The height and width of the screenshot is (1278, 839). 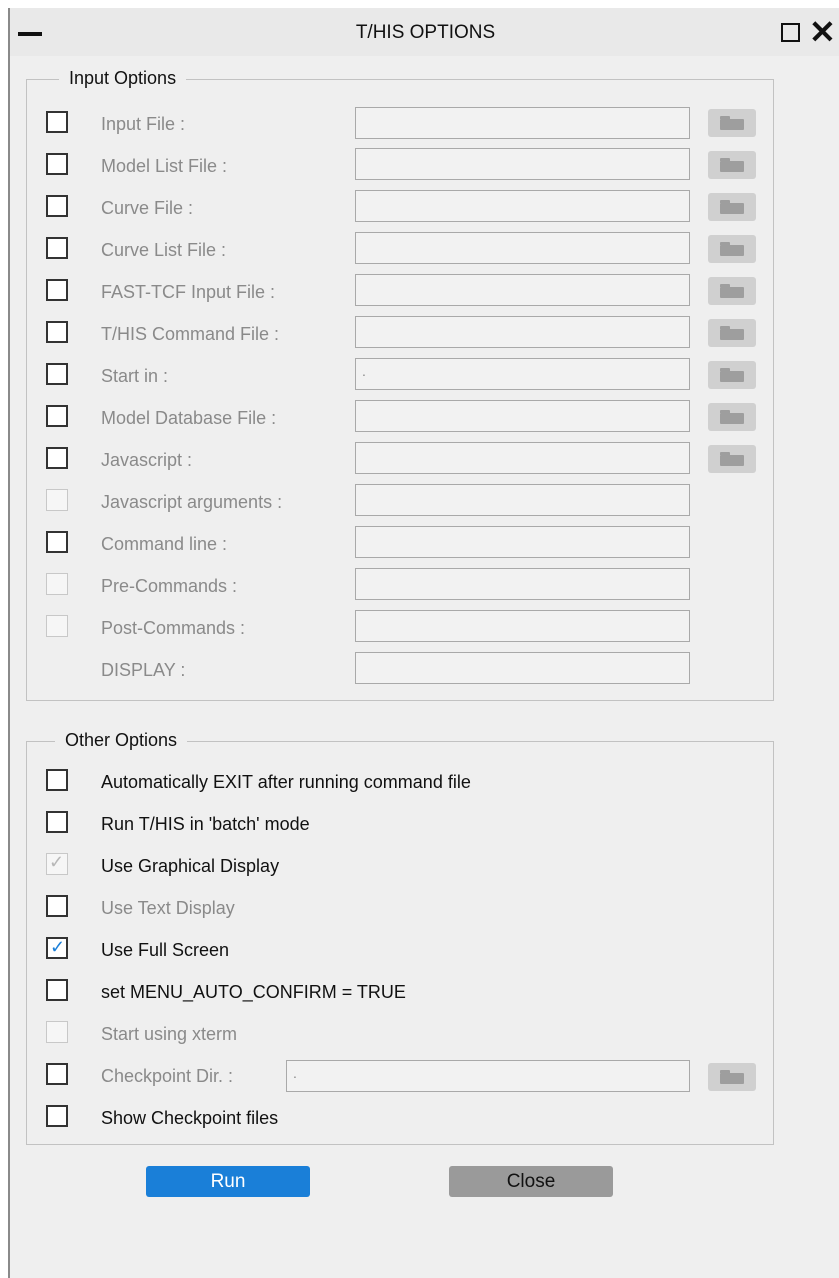 I want to click on input-options-legend: Input Options, so click(x=123, y=78).